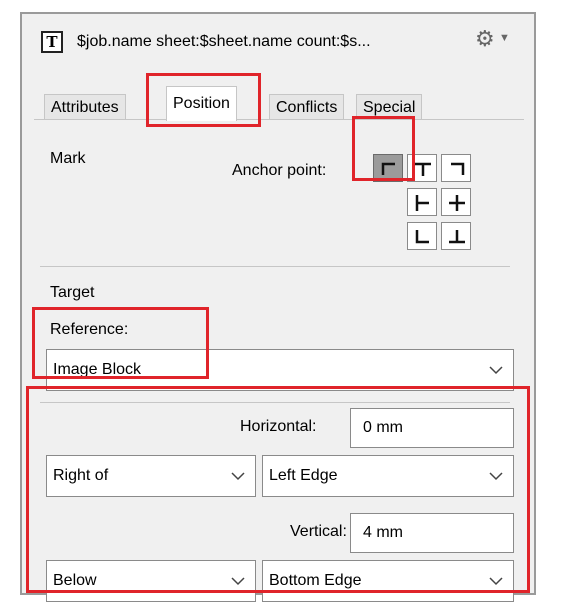 This screenshot has width=562, height=602. Describe the element at coordinates (97, 369) in the screenshot. I see `reference-select-value: Image Block` at that location.